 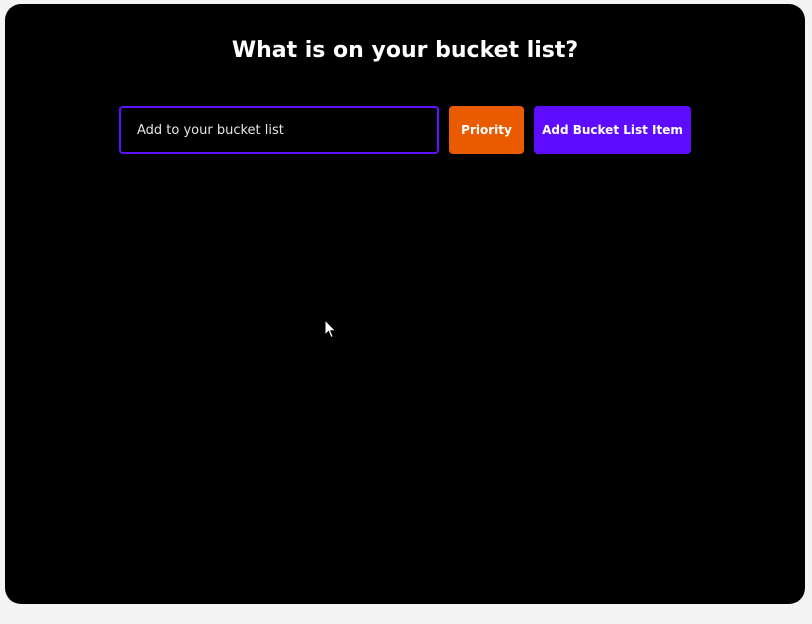 What do you see at coordinates (486, 130) in the screenshot?
I see `priority-button: Priority` at bounding box center [486, 130].